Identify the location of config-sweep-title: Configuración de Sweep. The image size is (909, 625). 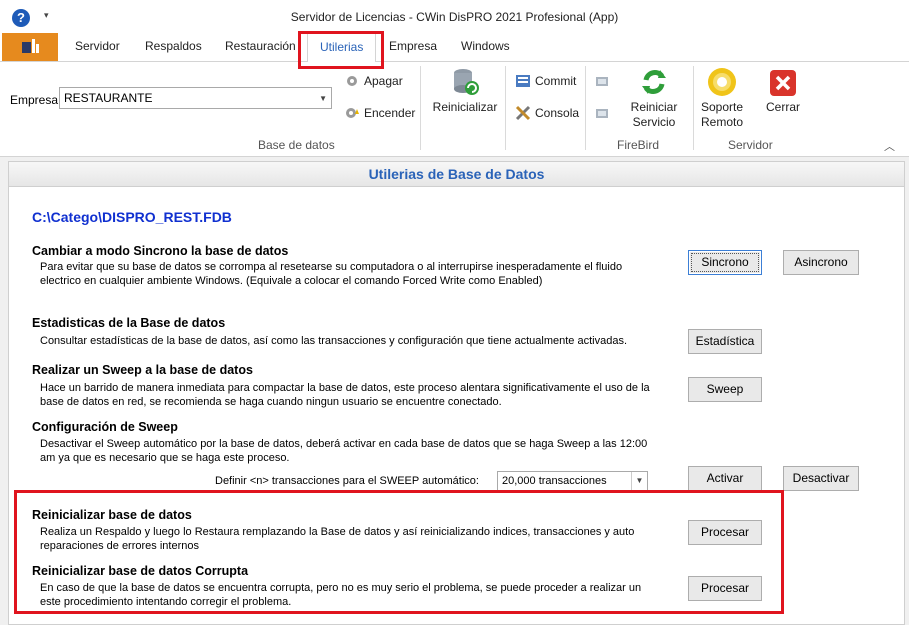
(105, 427).